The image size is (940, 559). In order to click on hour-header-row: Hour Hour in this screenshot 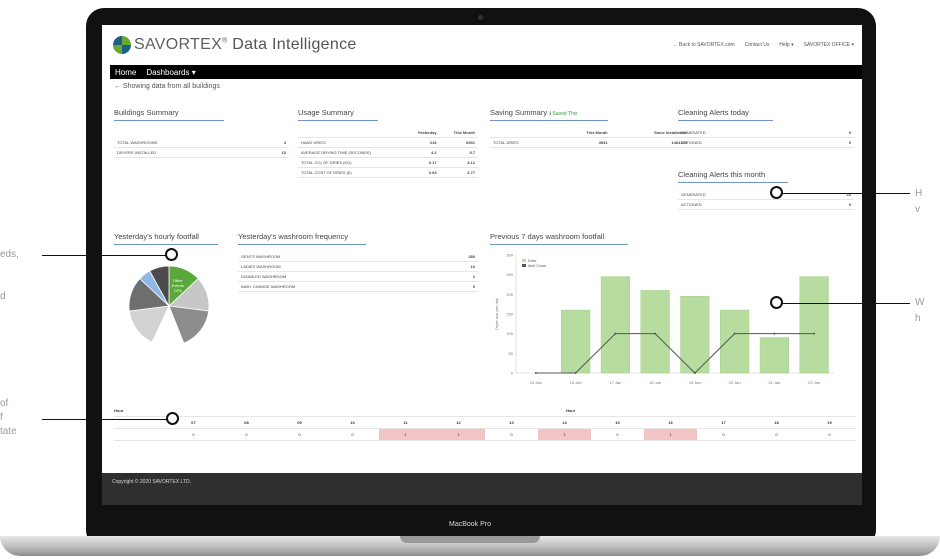, I will do `click(485, 411)`.